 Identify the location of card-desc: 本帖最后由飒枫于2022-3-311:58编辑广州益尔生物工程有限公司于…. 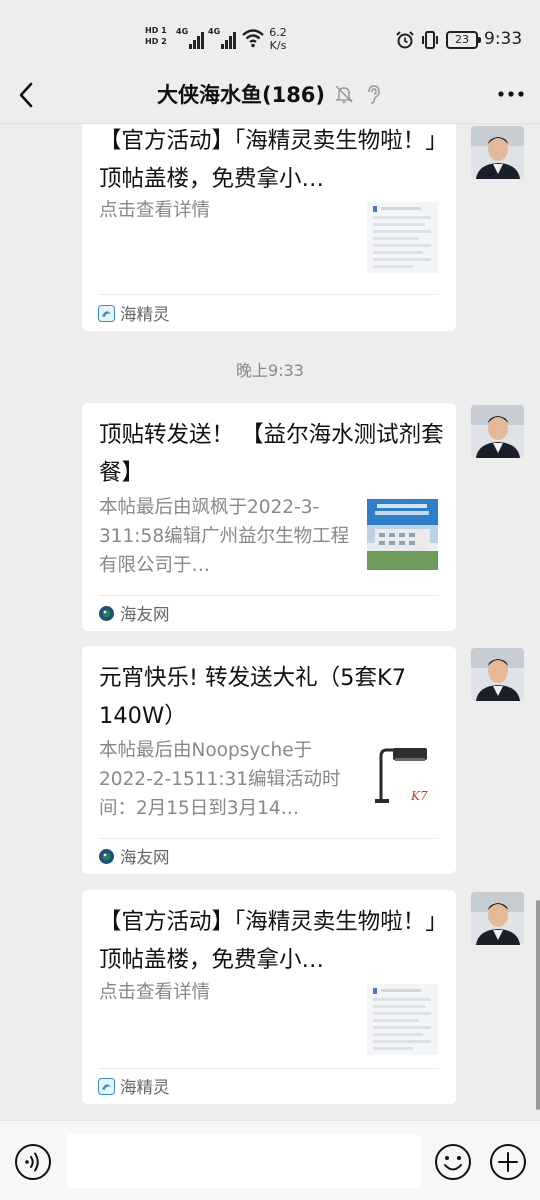
(224, 536).